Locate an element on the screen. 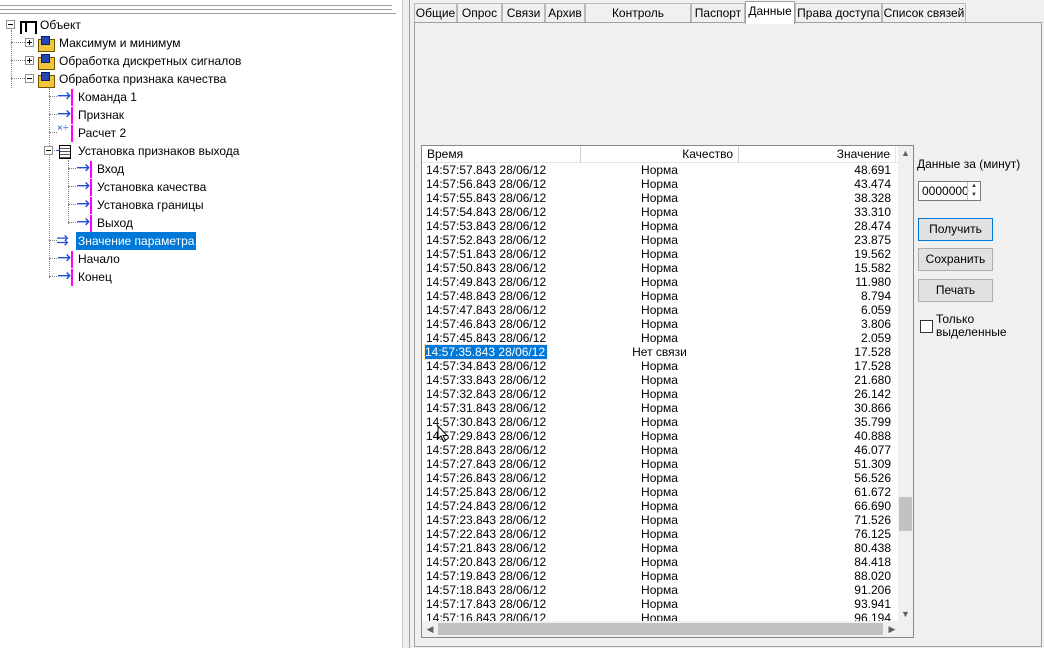 The image size is (1044, 648). tab-3: Связи is located at coordinates (523, 13).